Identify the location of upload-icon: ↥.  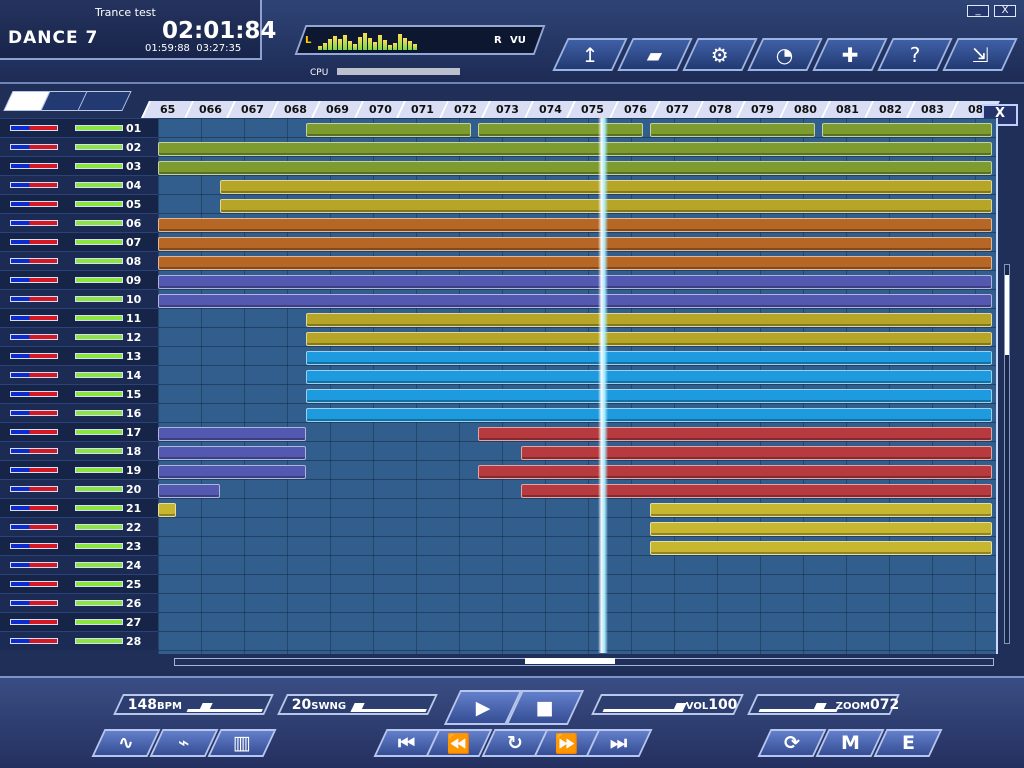
(590, 54).